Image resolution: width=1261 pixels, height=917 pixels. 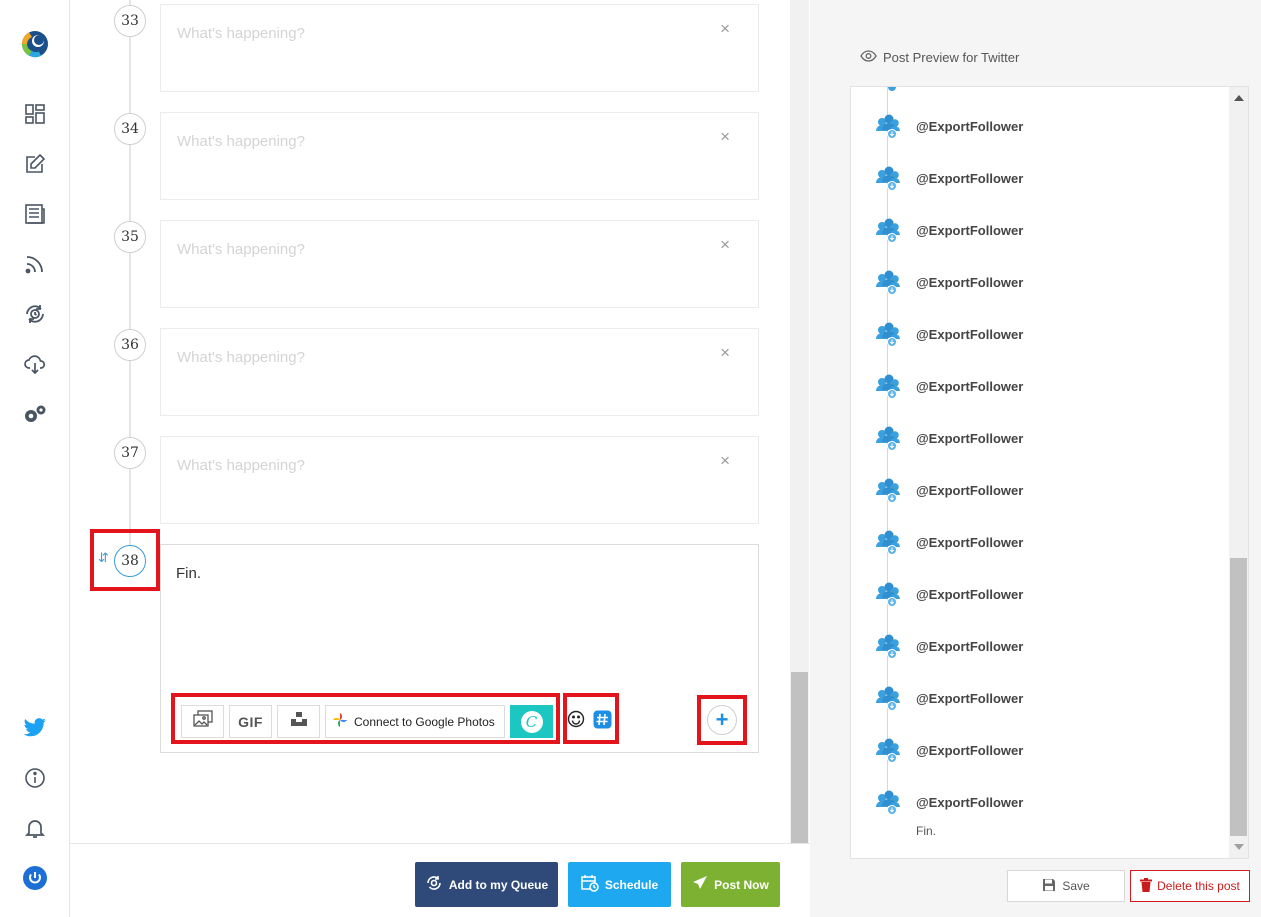 I want to click on step-number: 36, so click(x=130, y=345).